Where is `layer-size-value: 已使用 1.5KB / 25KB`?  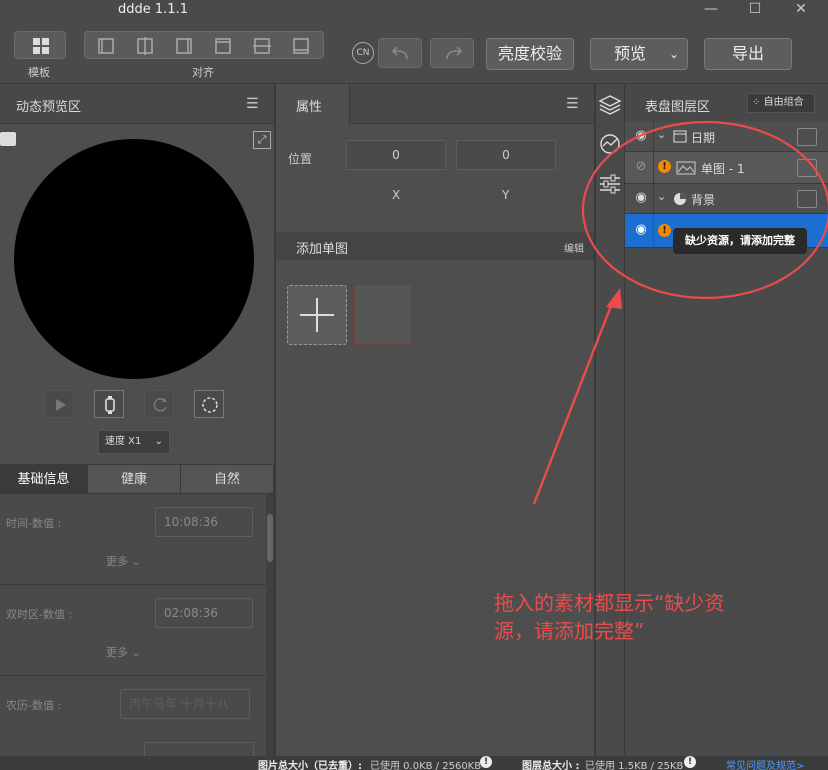 layer-size-value: 已使用 1.5KB / 25KB is located at coordinates (634, 765).